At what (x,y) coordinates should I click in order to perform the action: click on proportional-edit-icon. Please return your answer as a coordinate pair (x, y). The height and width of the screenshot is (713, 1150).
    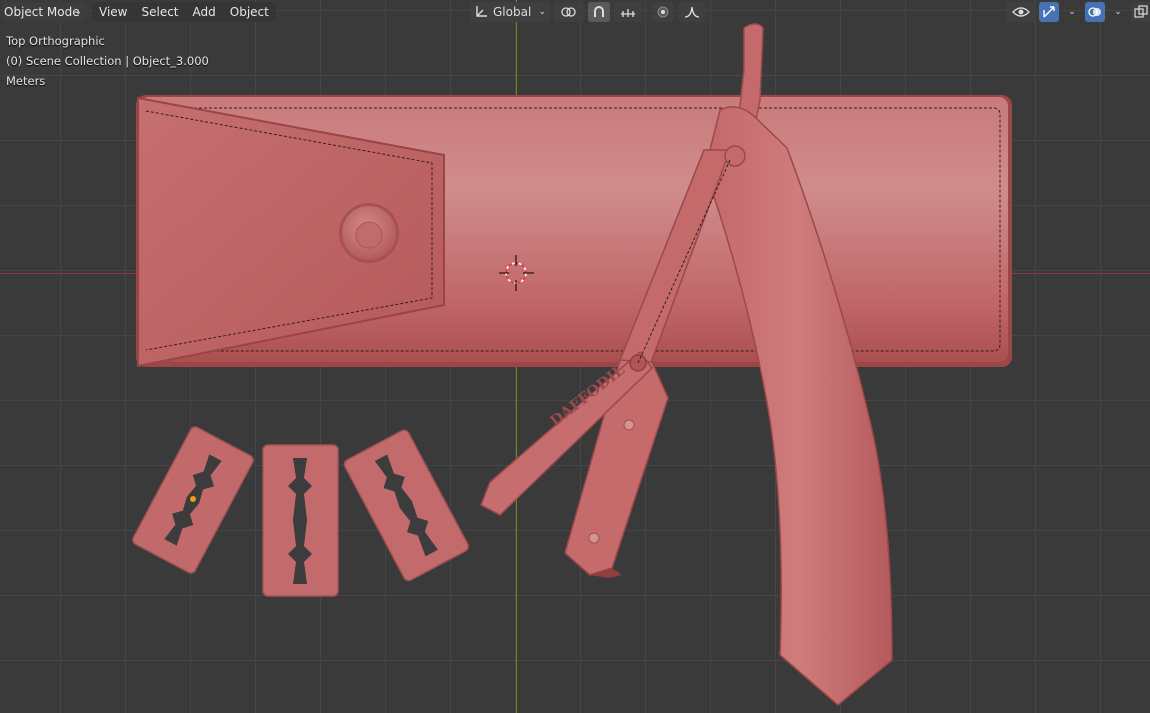
    Looking at the image, I should click on (663, 12).